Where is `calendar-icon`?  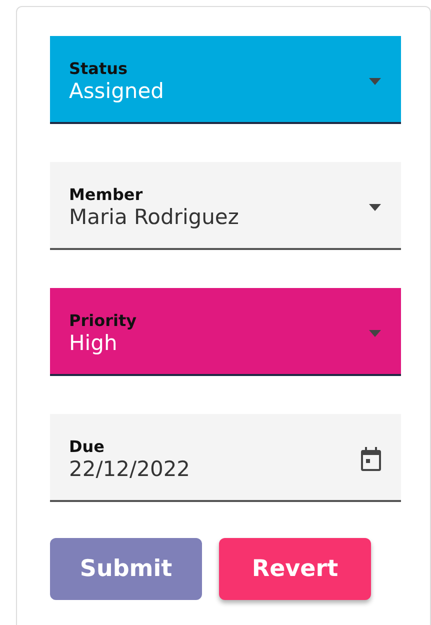
calendar-icon is located at coordinates (371, 459).